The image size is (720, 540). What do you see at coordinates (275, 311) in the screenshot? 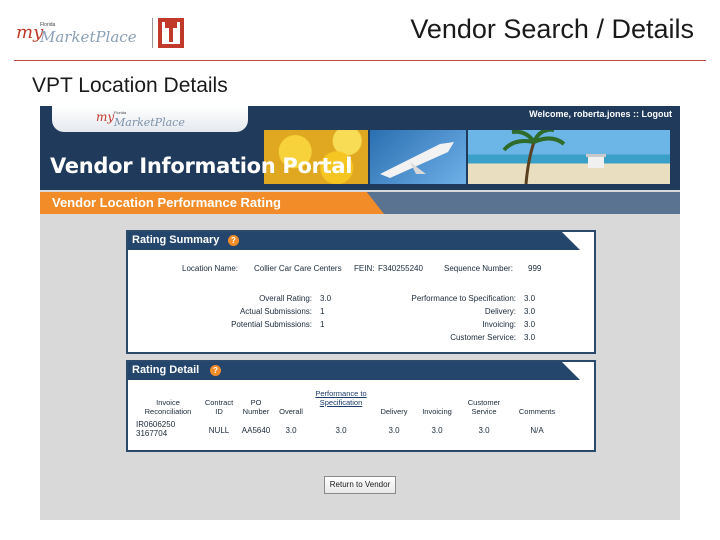
I see `actual-submissions-label: Actual Submissions:` at bounding box center [275, 311].